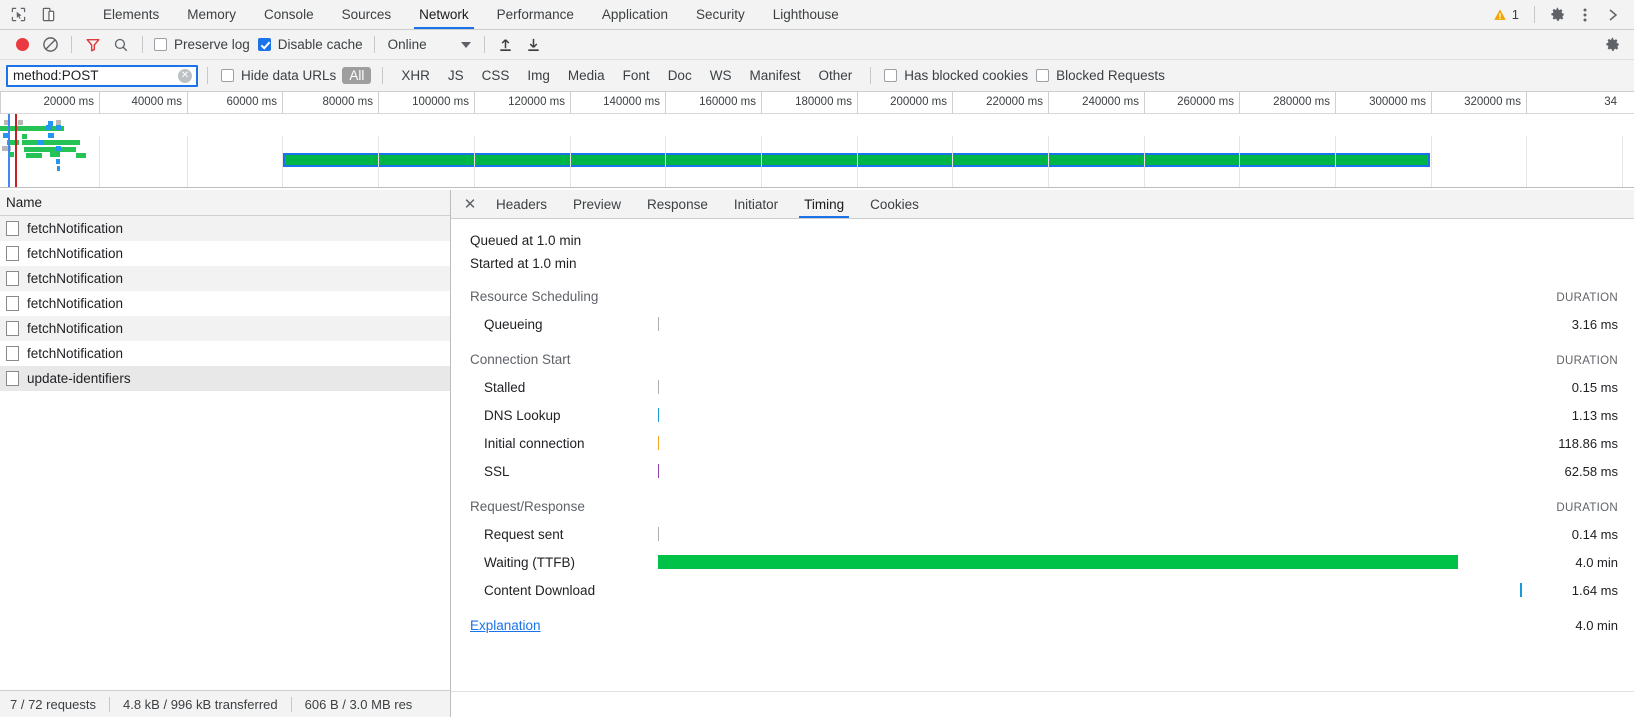 The height and width of the screenshot is (717, 1634). Describe the element at coordinates (50, 45) in the screenshot. I see `clear-network-log-icon` at that location.